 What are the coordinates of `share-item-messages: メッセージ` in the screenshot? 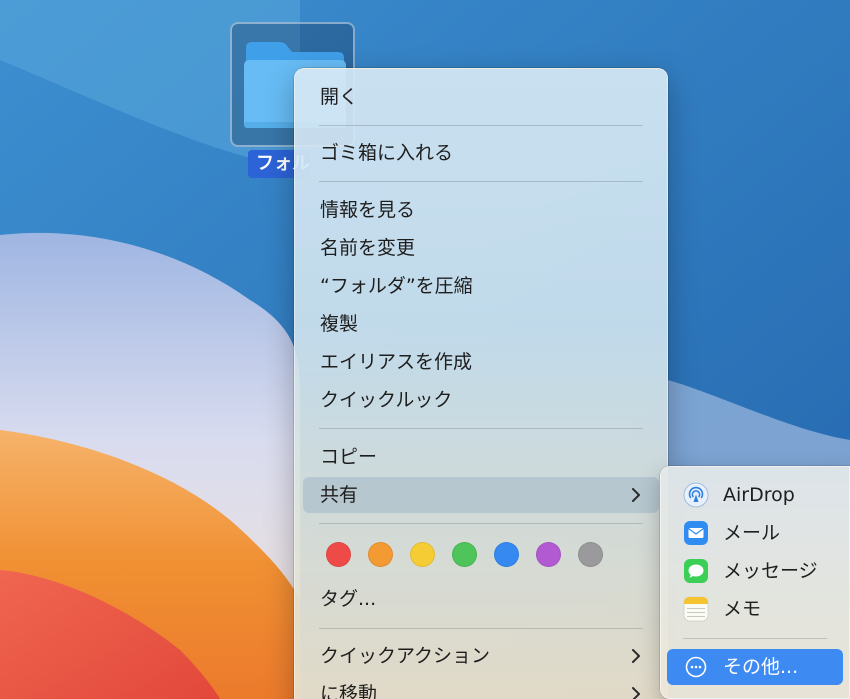 It's located at (755, 571).